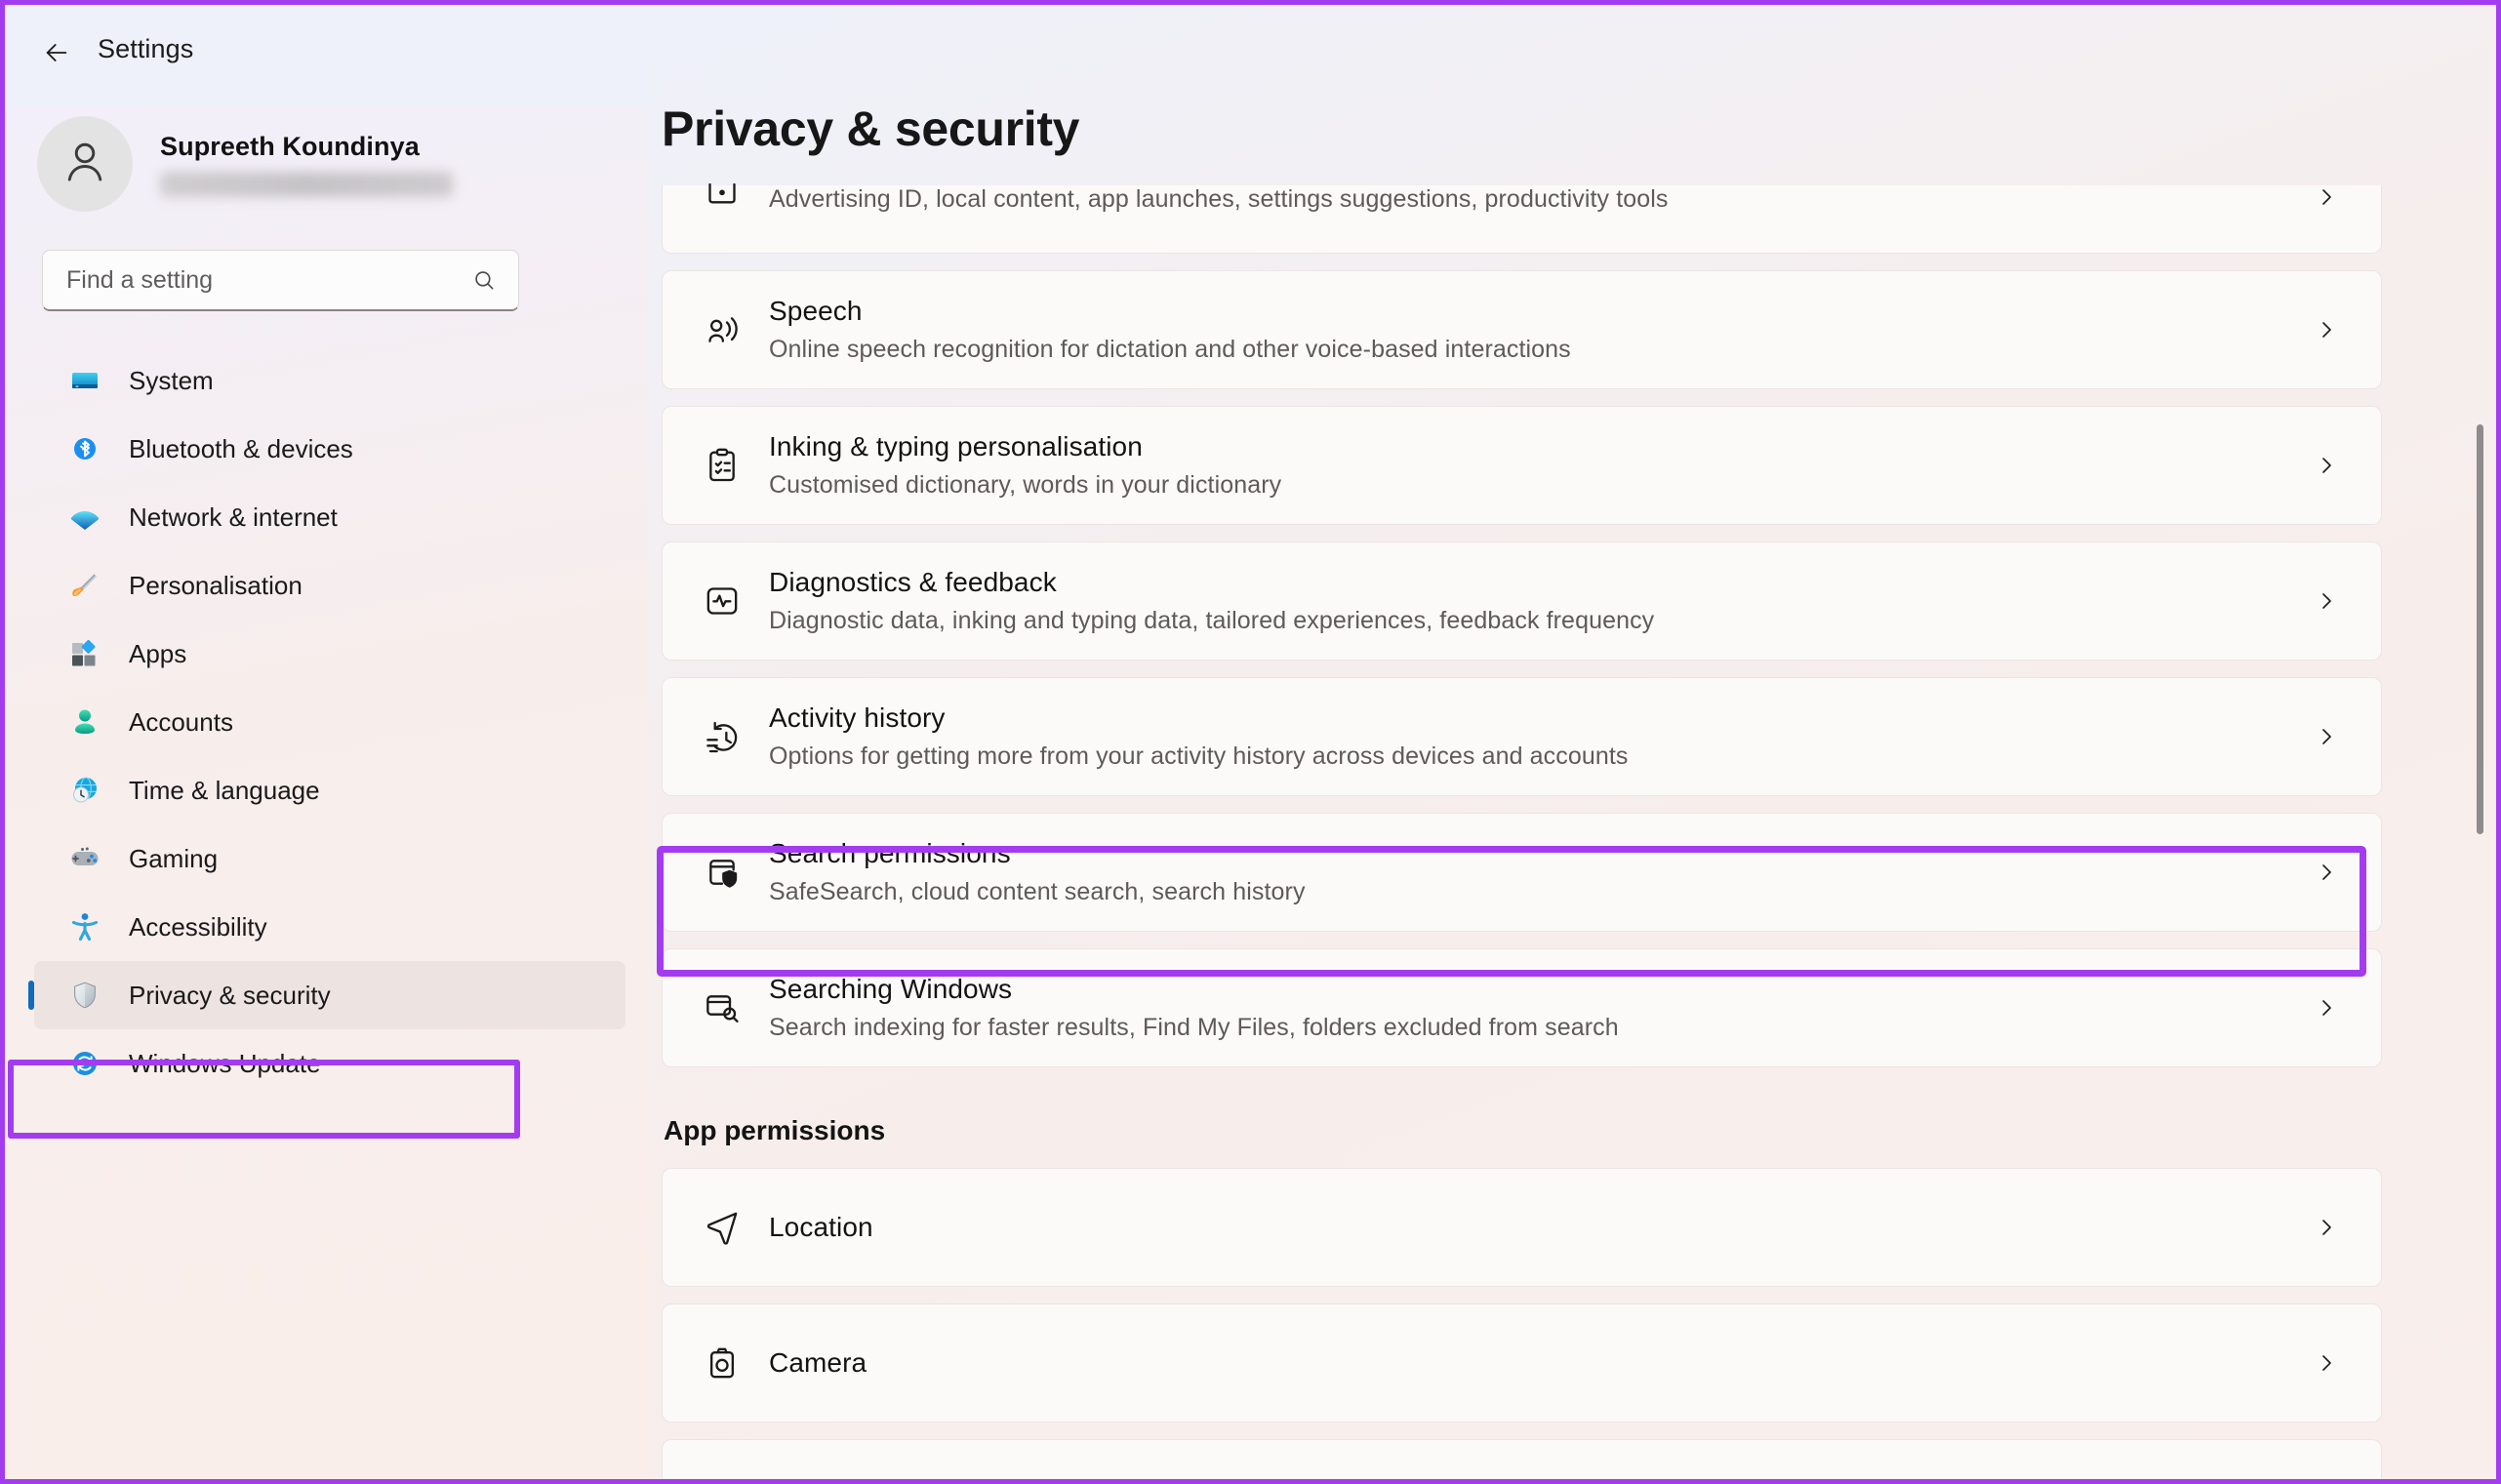  What do you see at coordinates (722, 601) in the screenshot?
I see `pulse-icon` at bounding box center [722, 601].